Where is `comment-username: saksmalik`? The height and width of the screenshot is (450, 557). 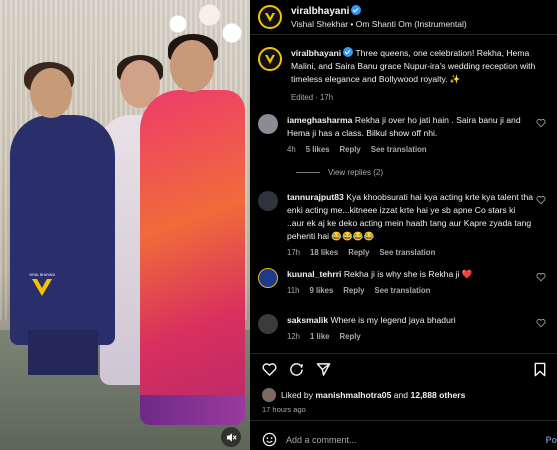
comment-username: saksmalik is located at coordinates (307, 320).